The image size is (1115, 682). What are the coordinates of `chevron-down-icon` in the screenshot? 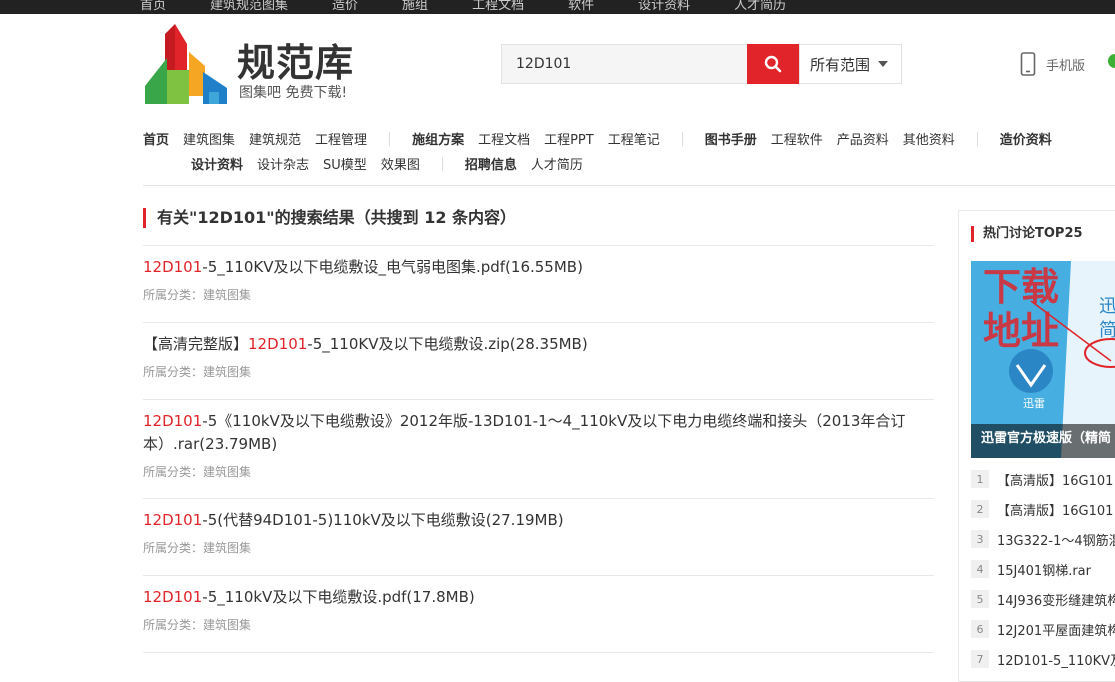 It's located at (883, 64).